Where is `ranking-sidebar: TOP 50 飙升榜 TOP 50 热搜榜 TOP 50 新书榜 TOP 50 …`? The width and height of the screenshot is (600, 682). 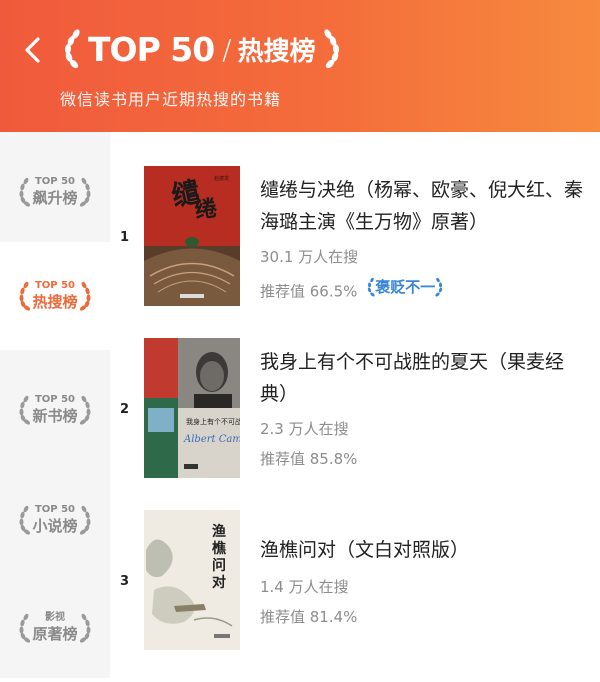
ranking-sidebar: TOP 50 飙升榜 TOP 50 热搜榜 TOP 50 新书榜 TOP 50 … is located at coordinates (55, 405).